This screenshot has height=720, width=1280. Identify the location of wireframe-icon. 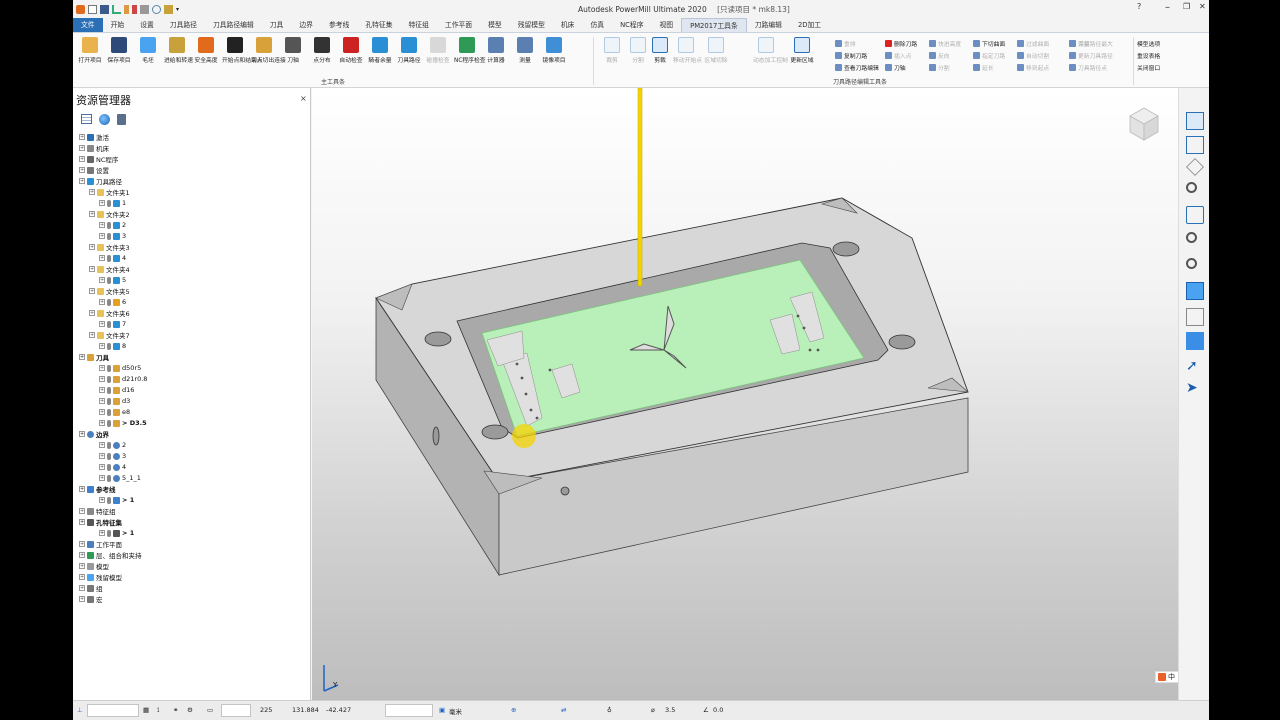
(1195, 317).